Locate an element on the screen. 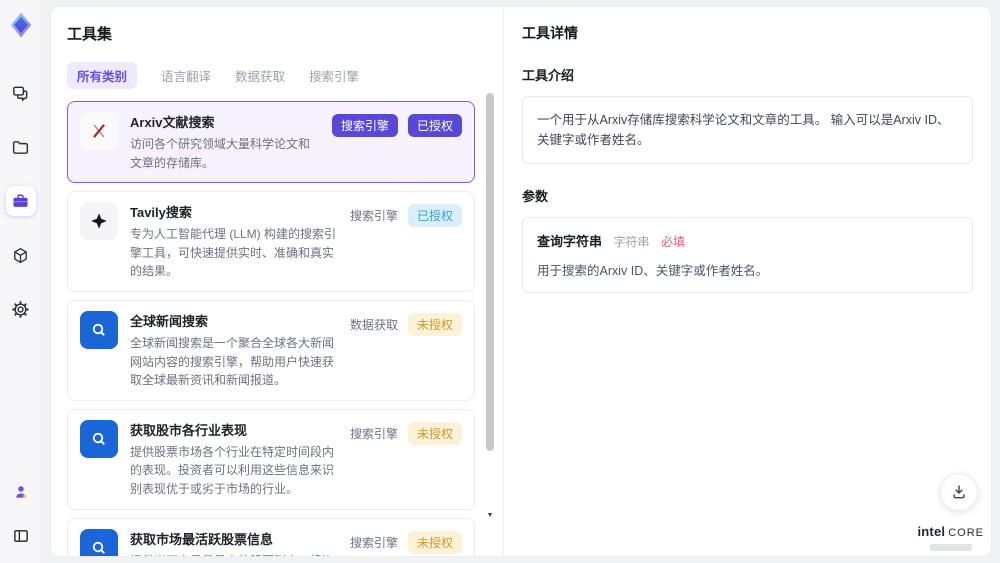  sidebar-item-settings is located at coordinates (21, 309).